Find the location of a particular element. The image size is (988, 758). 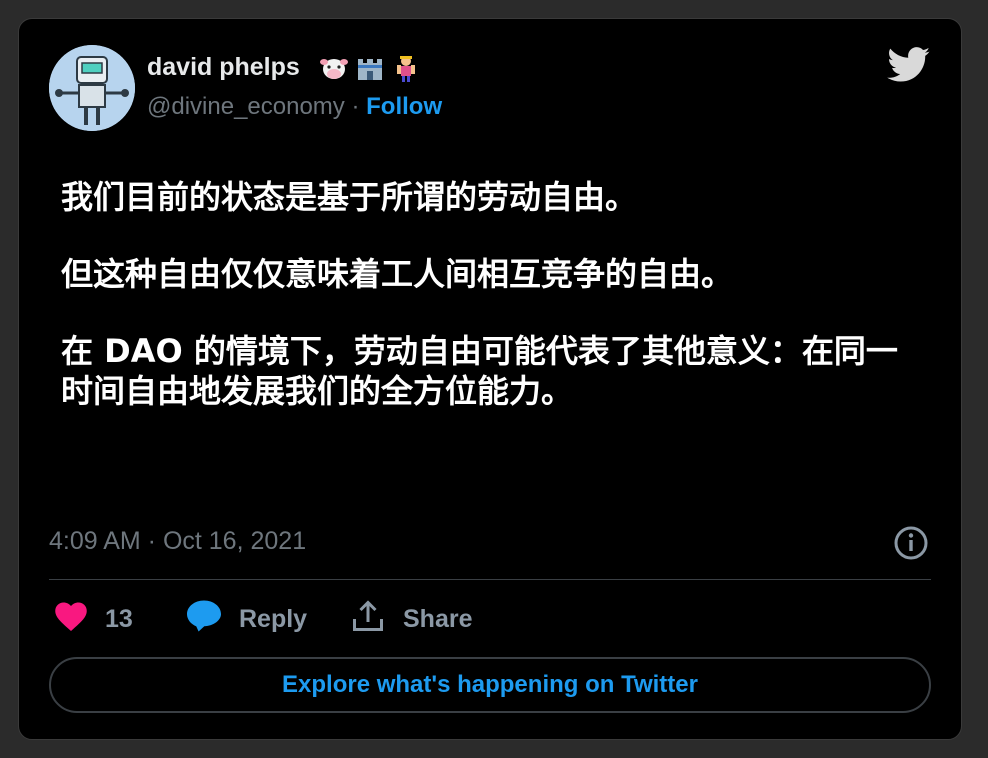

tweet-timestamp: 4:09 AM · Oct 16, 2021 is located at coordinates (177, 541).